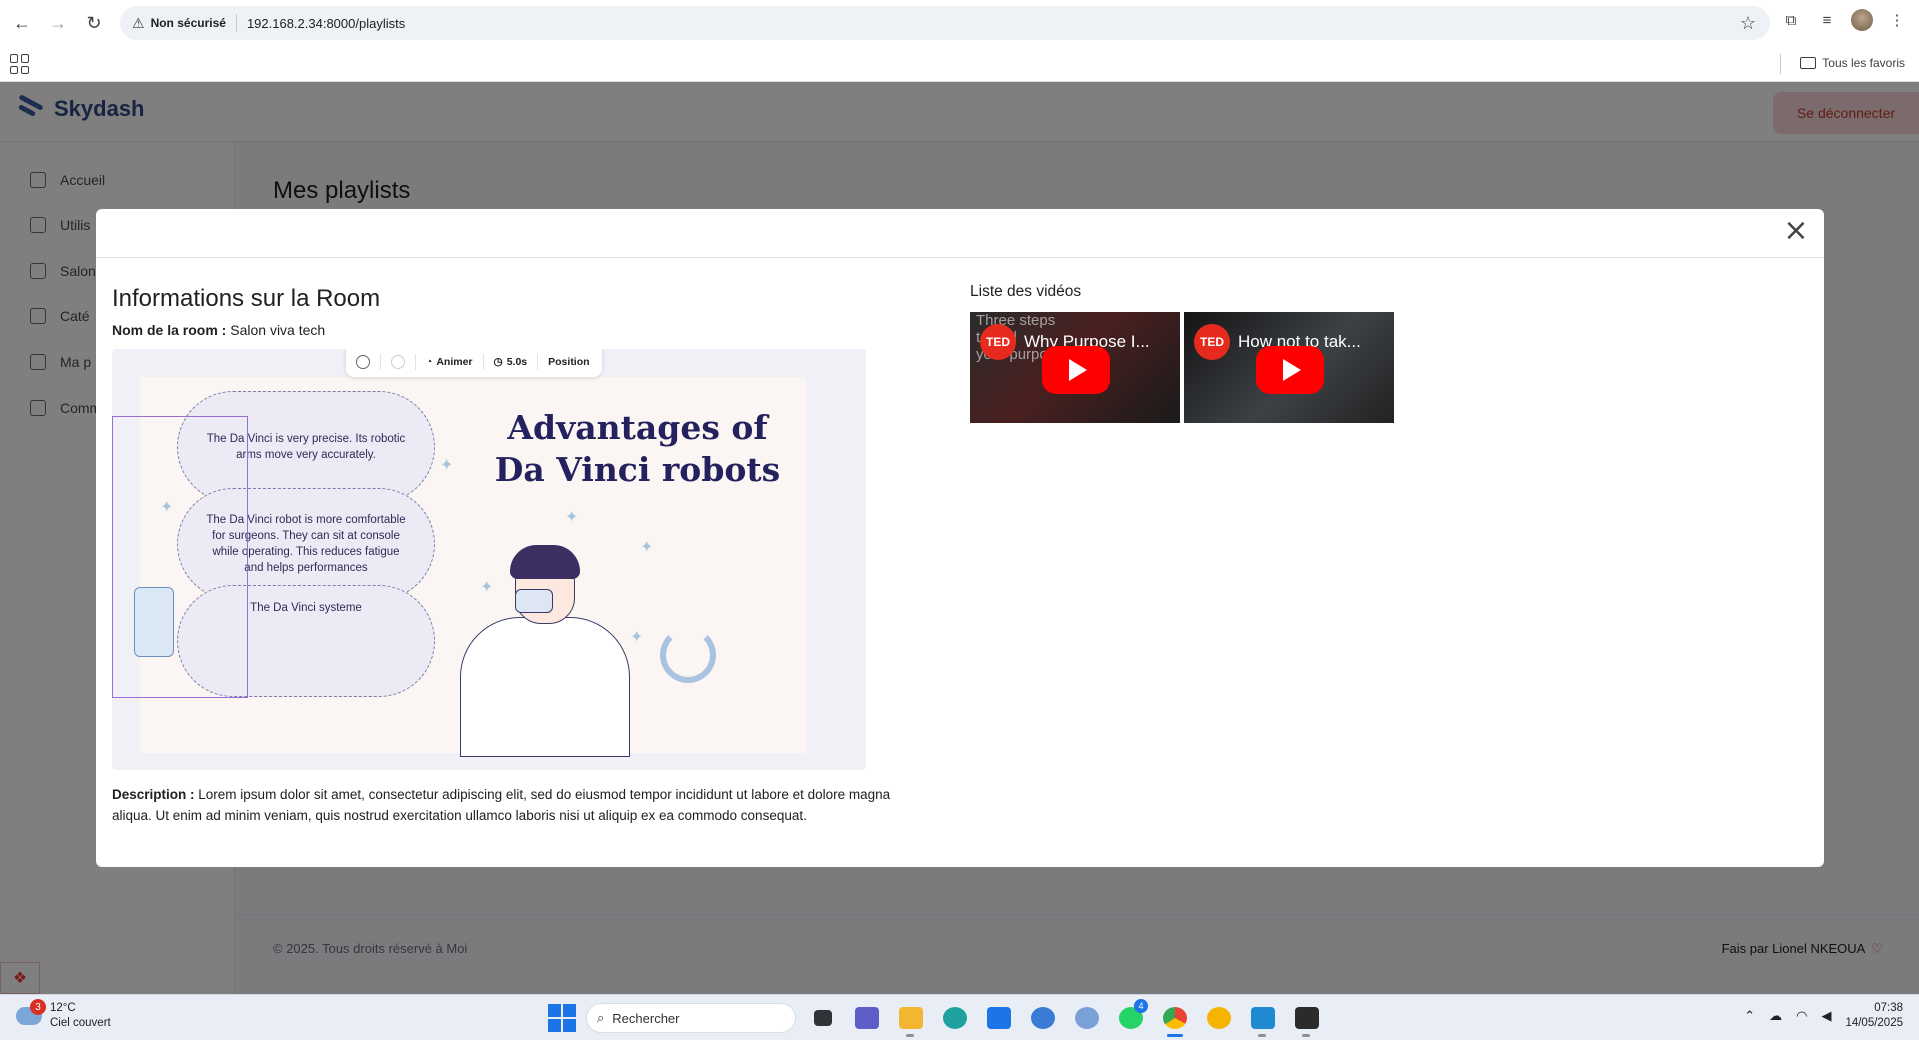 The width and height of the screenshot is (1919, 1040). Describe the element at coordinates (63, 1008) in the screenshot. I see `temperature: 12°C` at that location.